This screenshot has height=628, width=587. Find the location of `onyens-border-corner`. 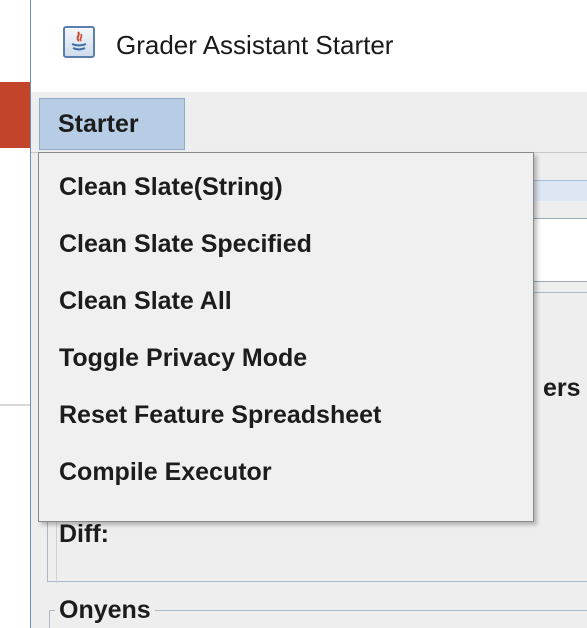

onyens-border-corner is located at coordinates (49, 619).